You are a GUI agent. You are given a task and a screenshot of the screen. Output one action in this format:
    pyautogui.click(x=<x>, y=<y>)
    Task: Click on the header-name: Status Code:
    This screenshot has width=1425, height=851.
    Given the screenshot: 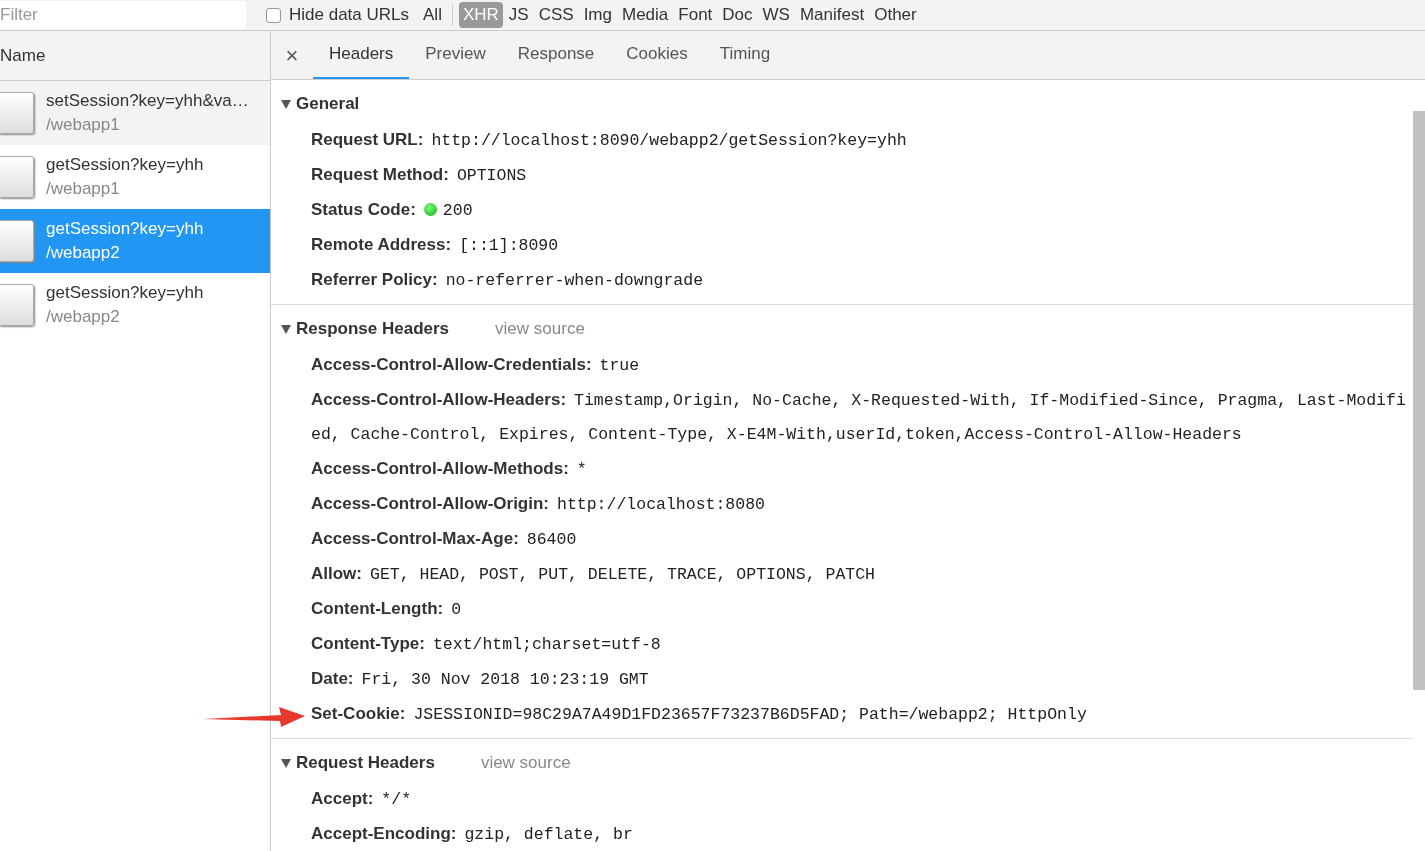 What is the action you would take?
    pyautogui.click(x=363, y=209)
    